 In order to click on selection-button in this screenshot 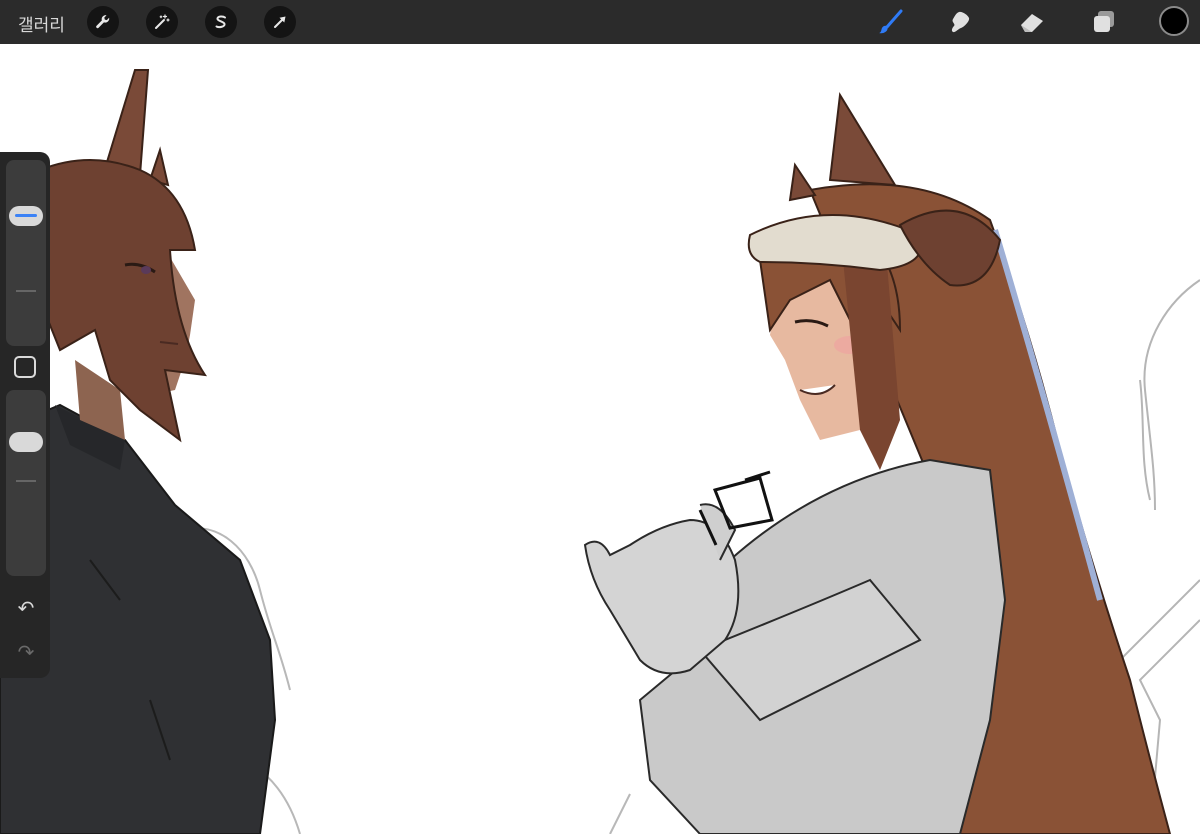, I will do `click(221, 22)`.